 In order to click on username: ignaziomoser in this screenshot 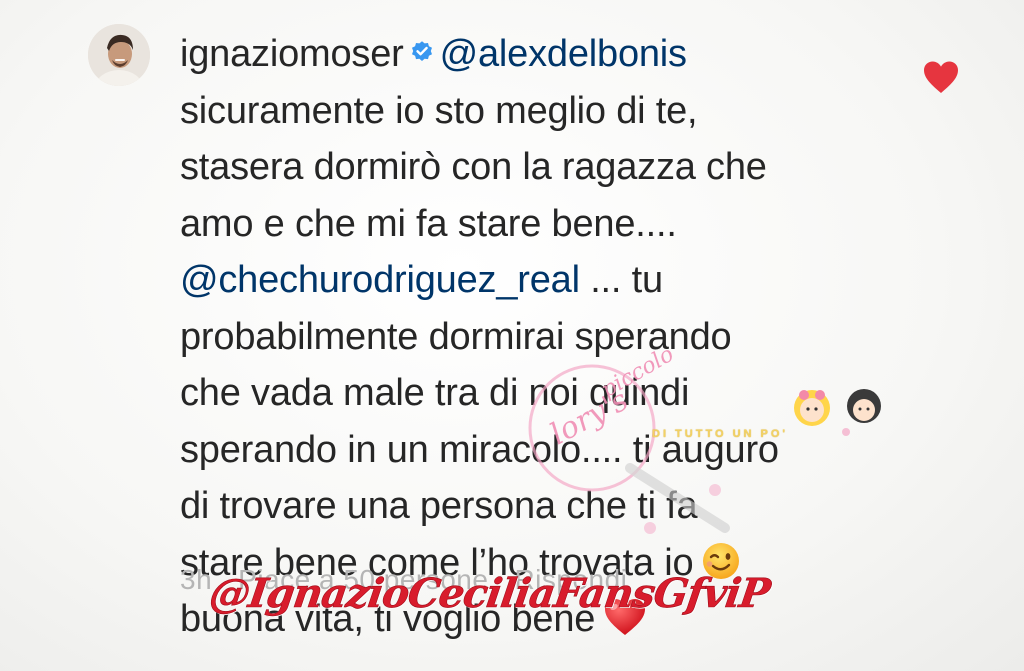, I will do `click(292, 54)`.